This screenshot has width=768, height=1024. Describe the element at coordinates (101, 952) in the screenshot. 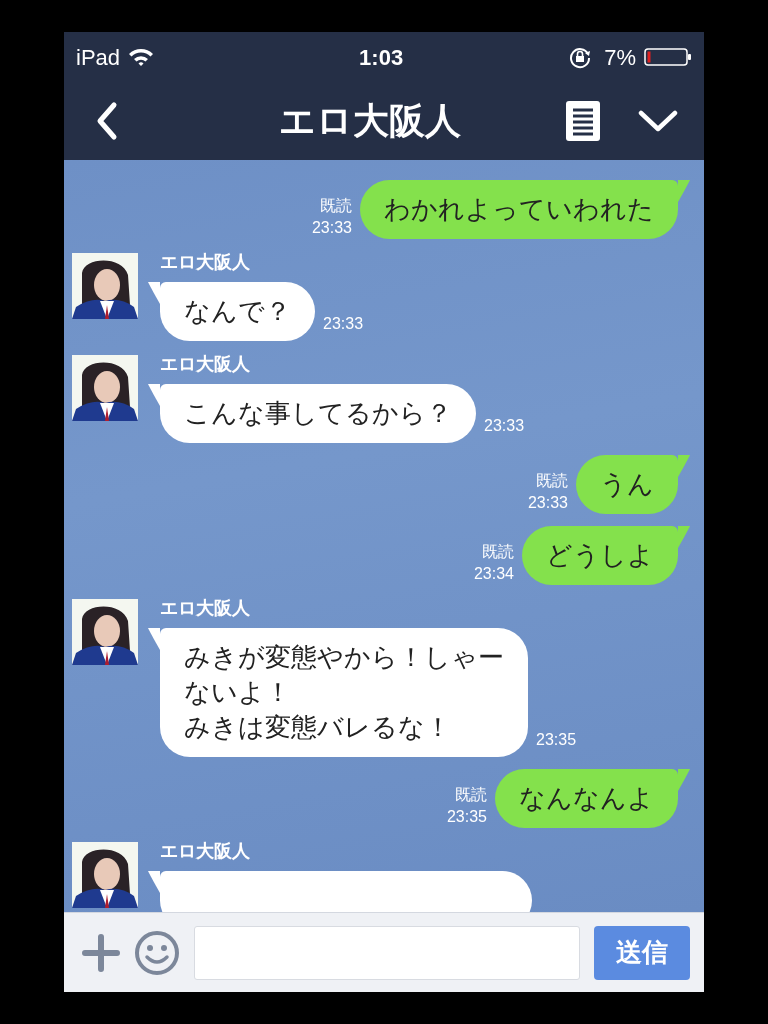

I see `plus-icon` at that location.